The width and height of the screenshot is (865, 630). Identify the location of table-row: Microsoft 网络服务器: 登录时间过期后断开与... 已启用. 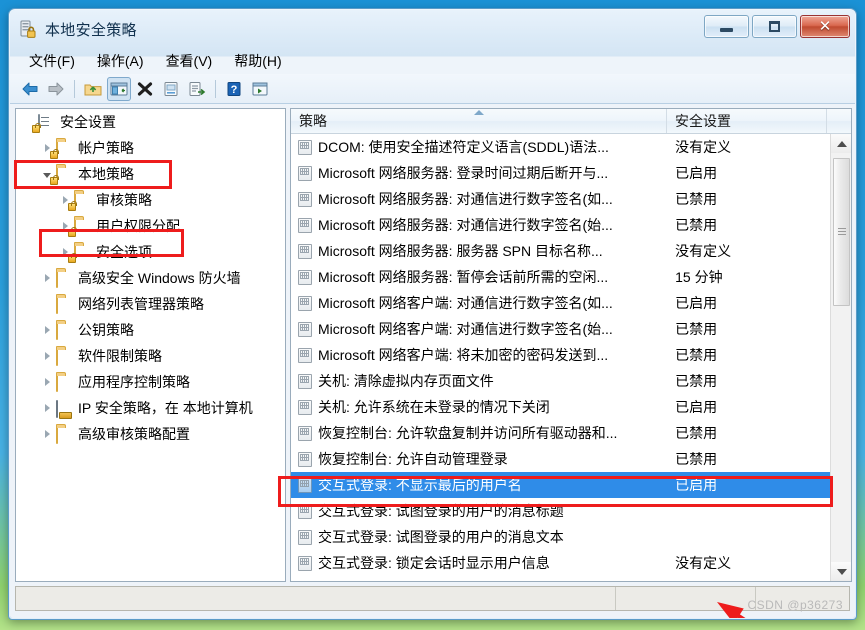
(560, 173).